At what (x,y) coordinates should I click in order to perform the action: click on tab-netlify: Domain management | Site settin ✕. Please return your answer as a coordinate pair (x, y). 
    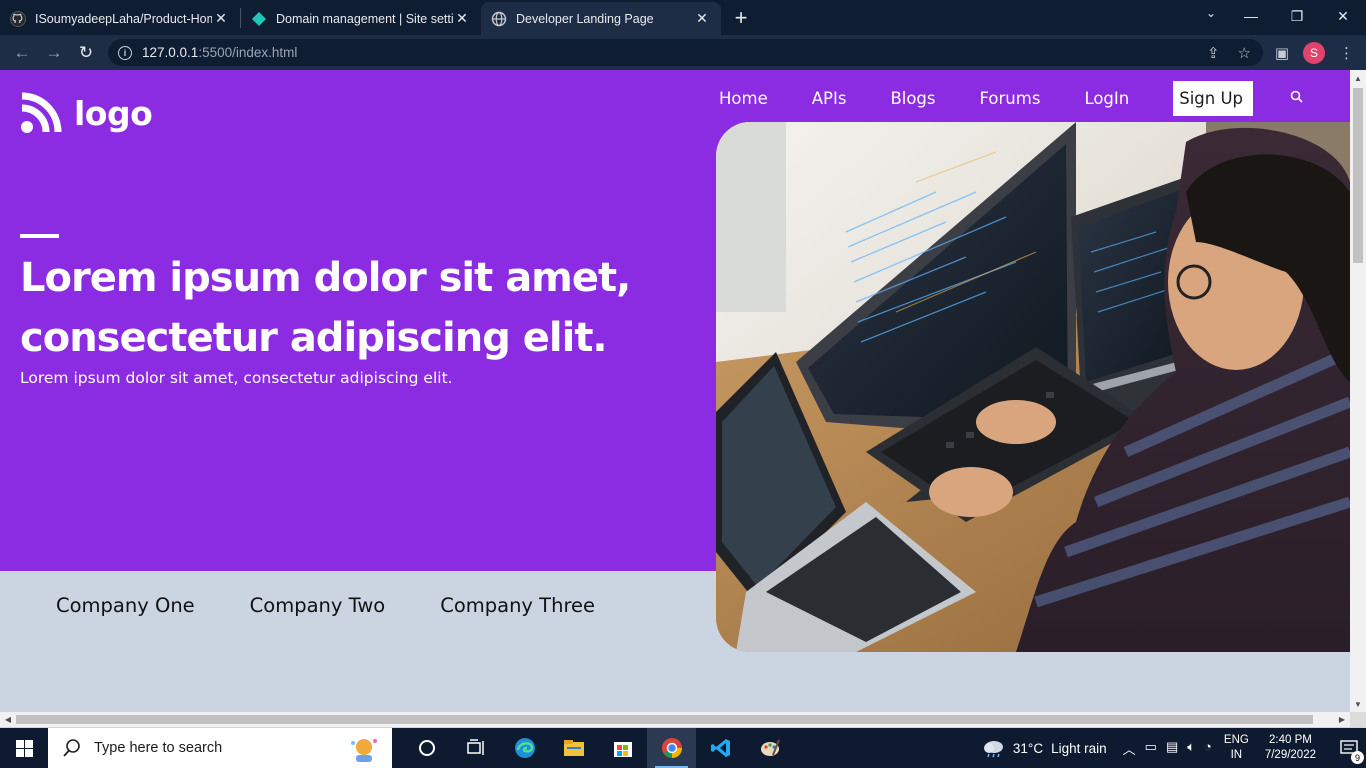
    Looking at the image, I should click on (361, 18).